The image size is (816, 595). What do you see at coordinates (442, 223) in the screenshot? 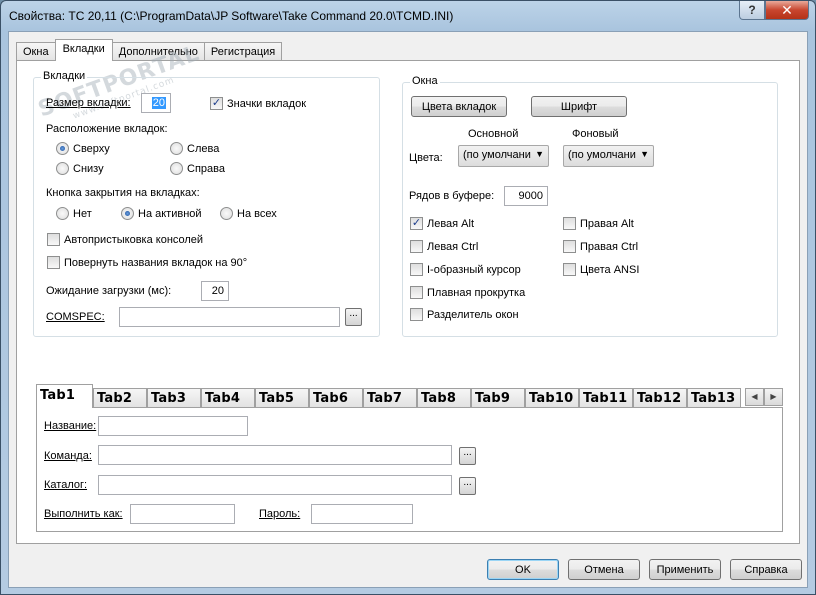
I see `left-alt-checkbox: ✓ Левая Alt` at bounding box center [442, 223].